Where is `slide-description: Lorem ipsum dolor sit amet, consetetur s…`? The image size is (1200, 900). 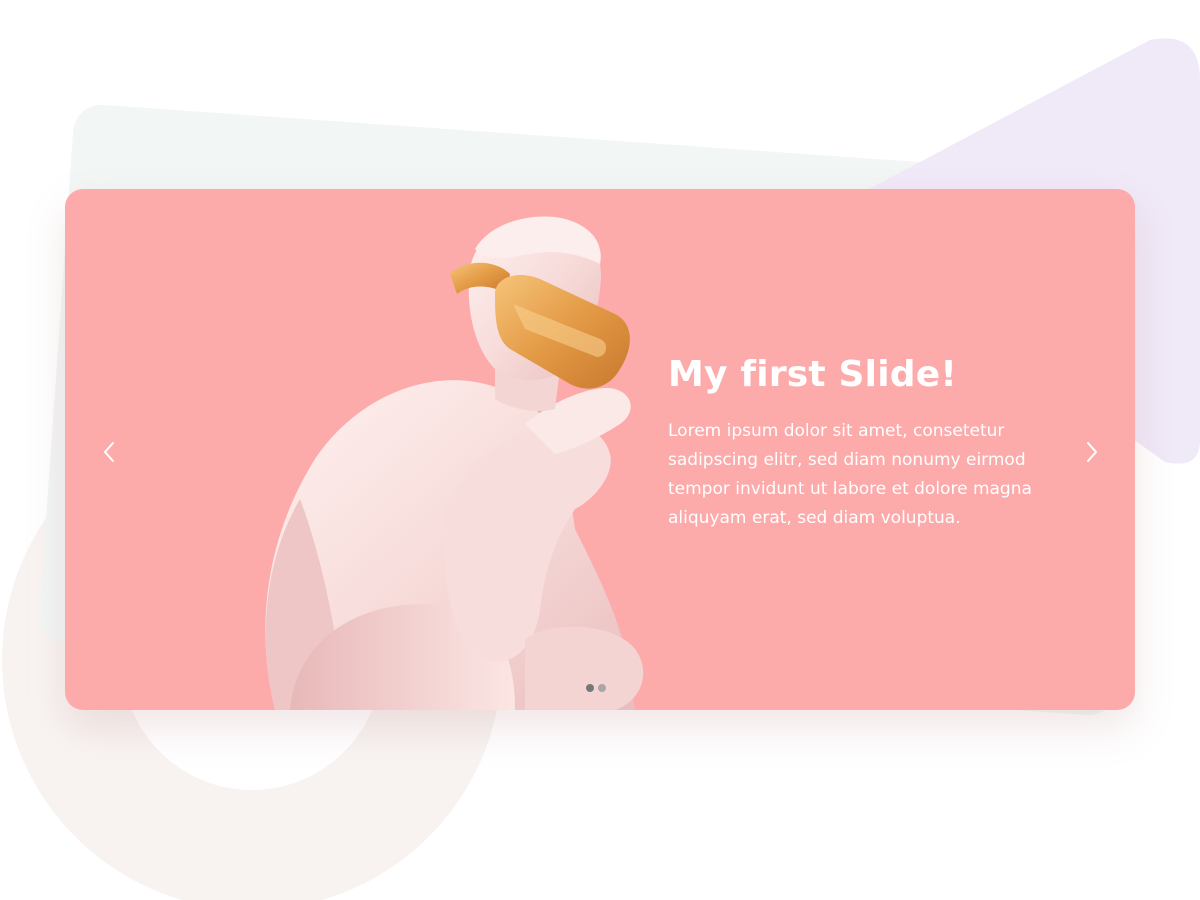 slide-description: Lorem ipsum dolor sit amet, consetetur s… is located at coordinates (850, 474).